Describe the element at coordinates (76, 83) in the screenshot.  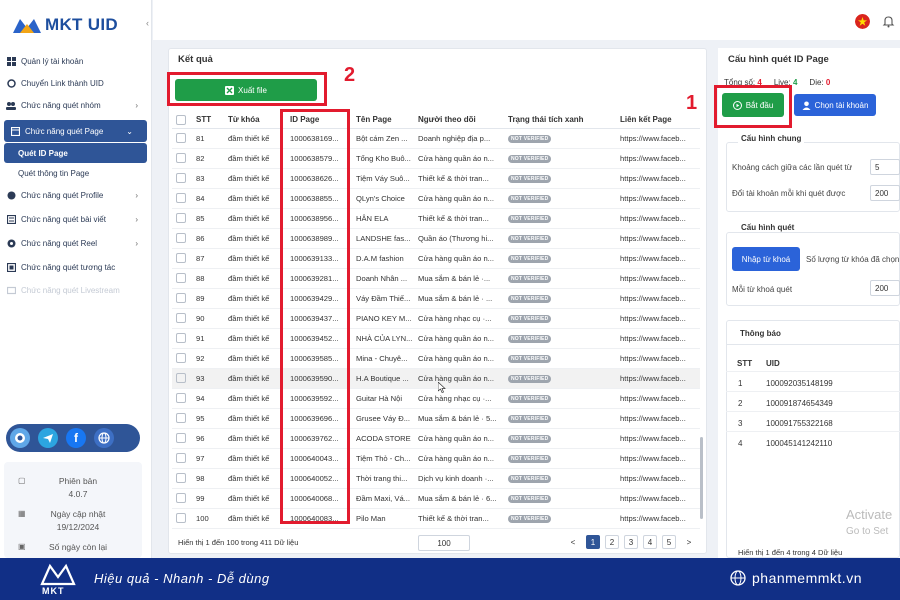
I see `sidebar-item-link-uid: Chuyển Link thành UID` at that location.